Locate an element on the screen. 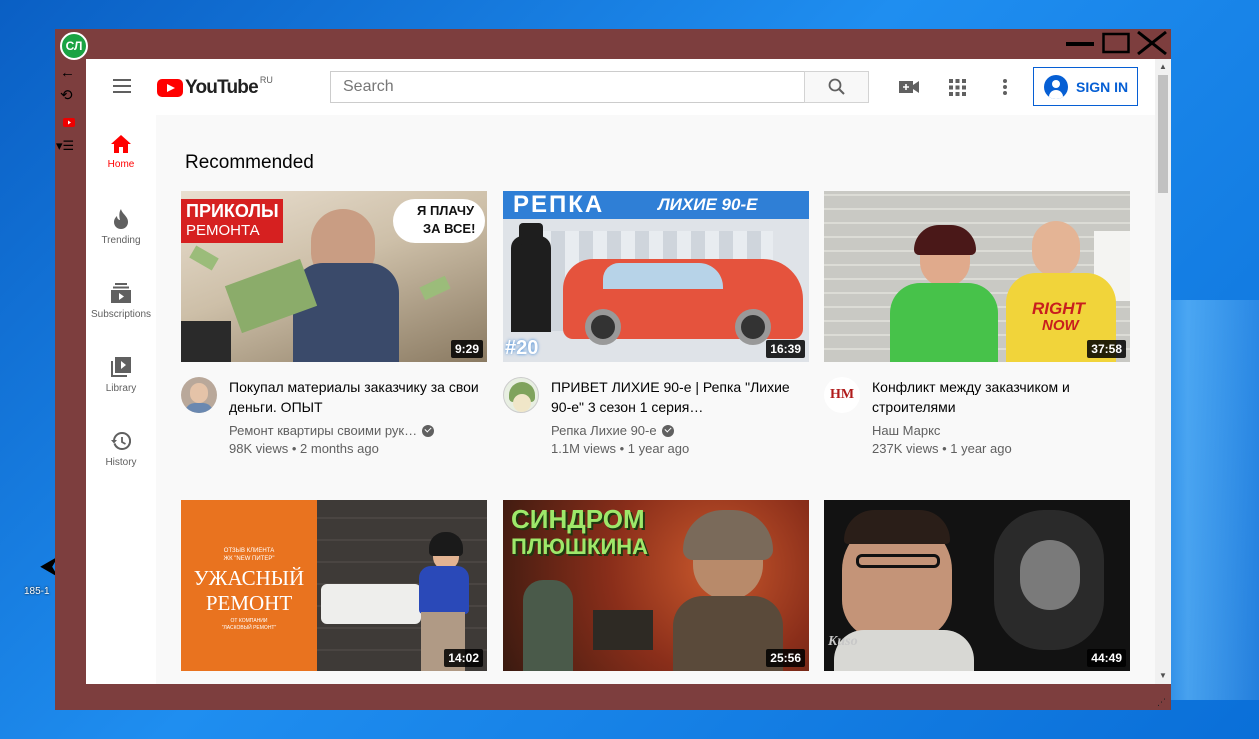 The image size is (1259, 739). search-button is located at coordinates (836, 87).